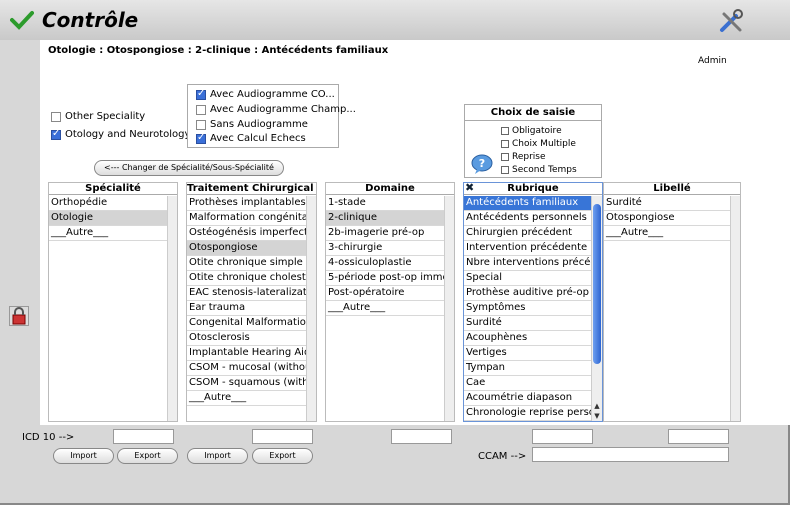 The height and width of the screenshot is (510, 798). What do you see at coordinates (246, 398) in the screenshot?
I see `traitement-row: ___Autre___` at bounding box center [246, 398].